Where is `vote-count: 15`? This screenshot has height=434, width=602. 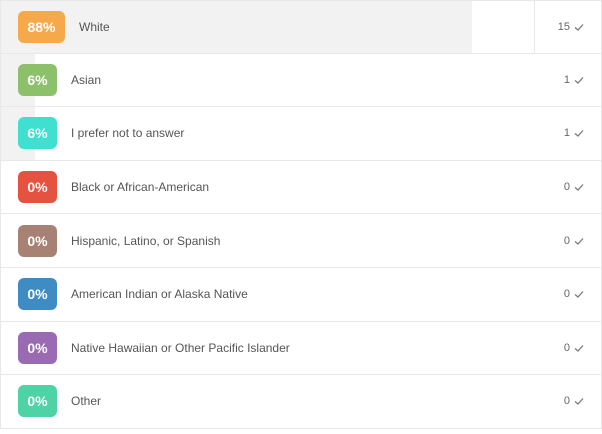 vote-count: 15 is located at coordinates (563, 26).